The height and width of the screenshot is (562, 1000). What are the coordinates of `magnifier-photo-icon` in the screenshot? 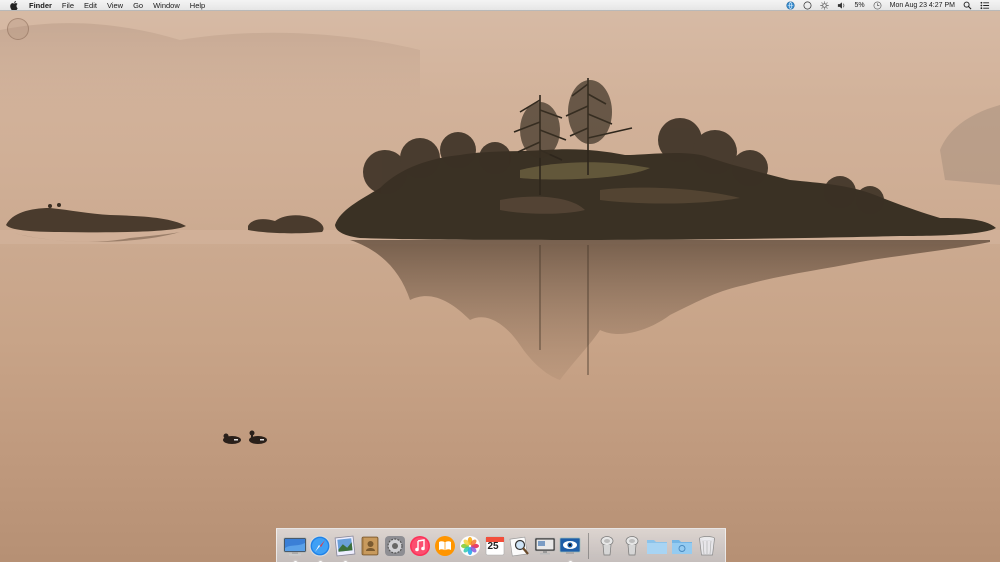 It's located at (519, 546).